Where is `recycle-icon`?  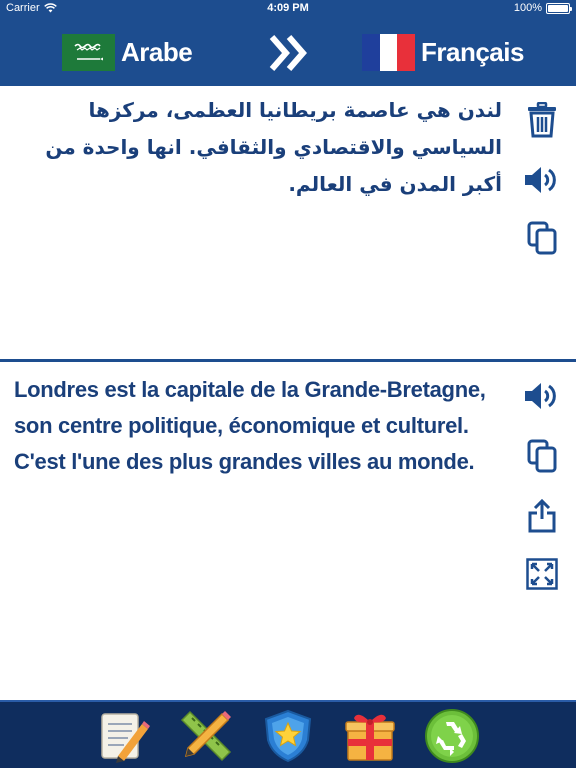 recycle-icon is located at coordinates (452, 736).